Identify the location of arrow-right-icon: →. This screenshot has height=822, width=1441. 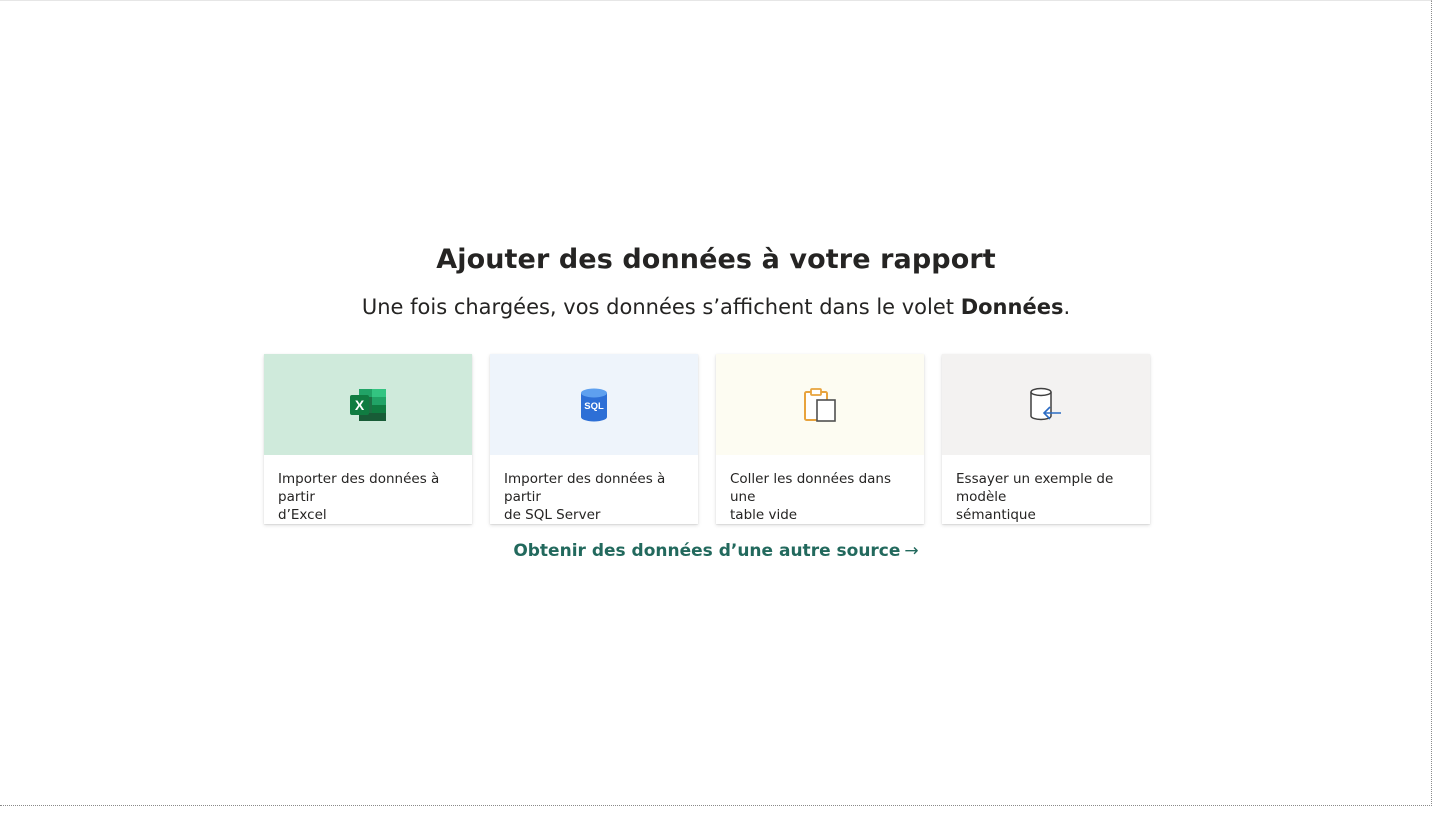
(911, 551).